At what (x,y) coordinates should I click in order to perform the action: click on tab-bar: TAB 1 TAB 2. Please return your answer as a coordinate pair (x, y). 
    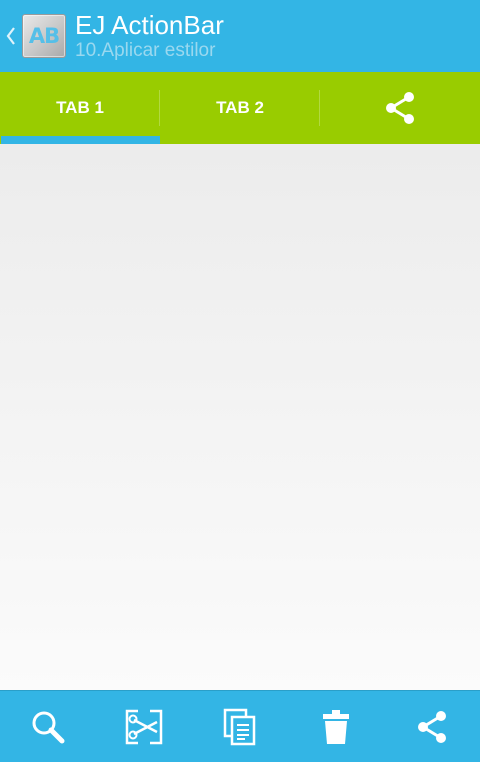
    Looking at the image, I should click on (240, 108).